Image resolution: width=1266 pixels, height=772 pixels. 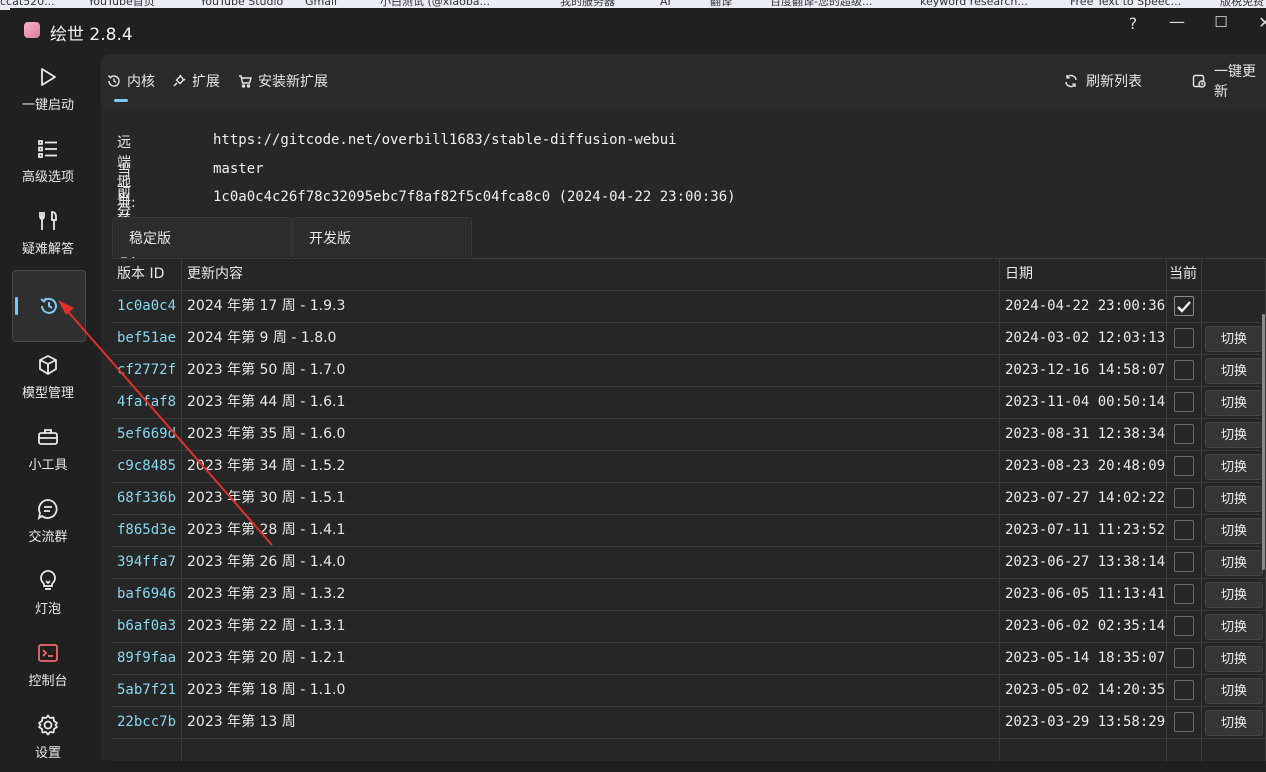 What do you see at coordinates (266, 530) in the screenshot?
I see `version-description: 2023 年第 28 周 - 1.4.1` at bounding box center [266, 530].